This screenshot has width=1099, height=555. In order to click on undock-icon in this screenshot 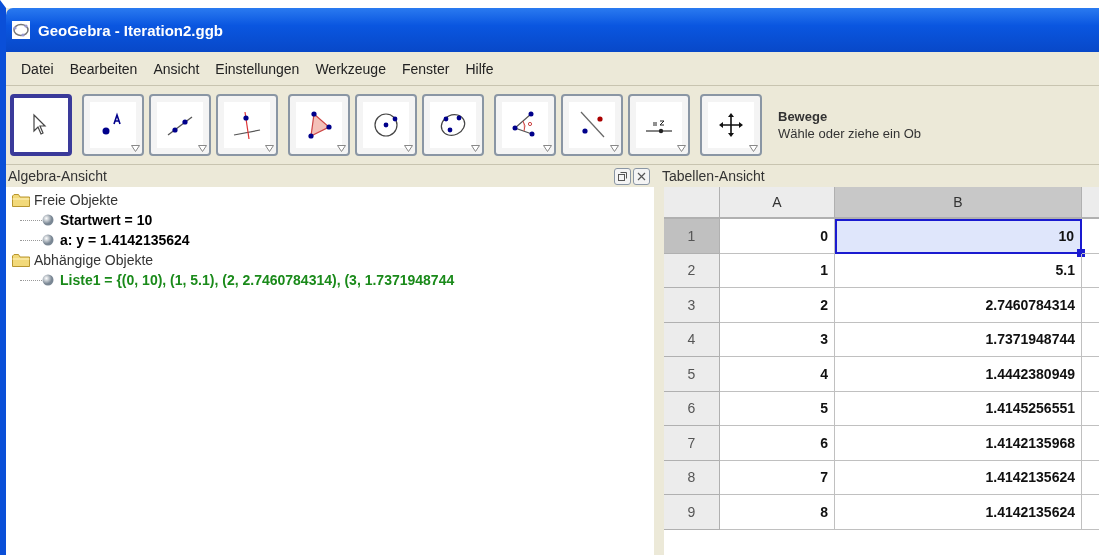, I will do `click(622, 176)`.